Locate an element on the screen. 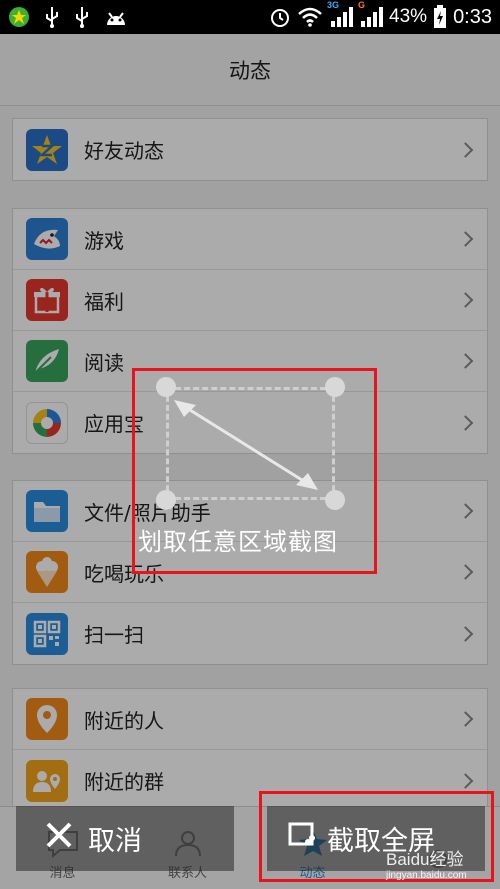 This screenshot has width=500, height=889. cancel-label: 取消 is located at coordinates (115, 841).